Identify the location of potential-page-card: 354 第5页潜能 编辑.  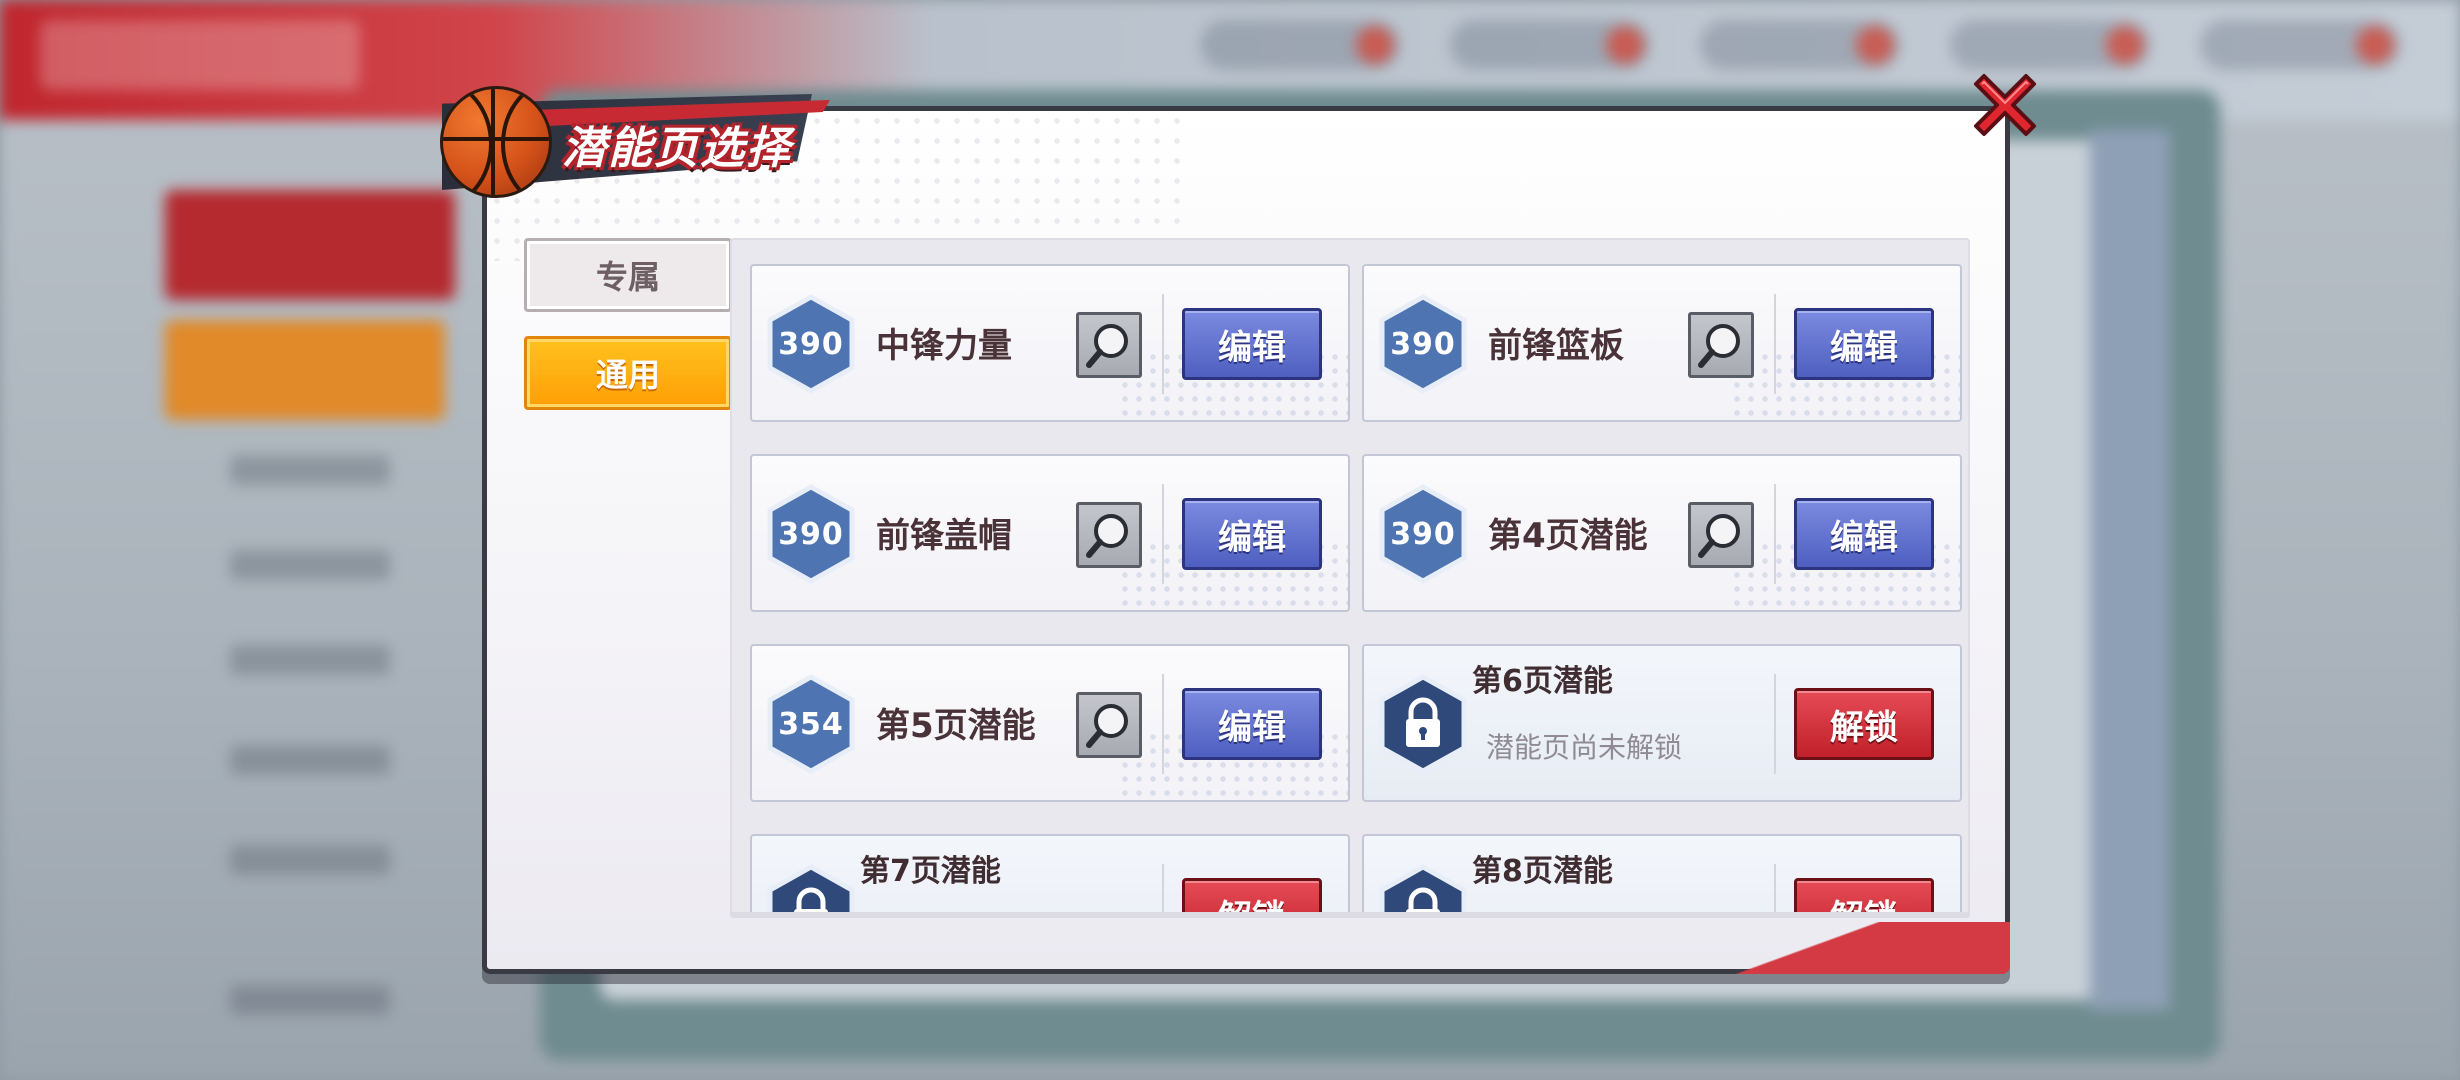
(1050, 723).